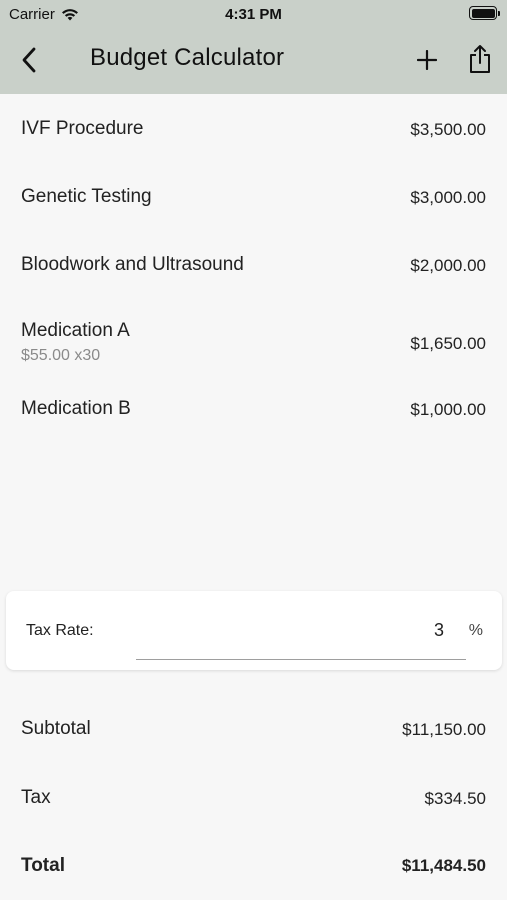 The height and width of the screenshot is (900, 507). Describe the element at coordinates (475, 630) in the screenshot. I see `percent-suffix: %` at that location.